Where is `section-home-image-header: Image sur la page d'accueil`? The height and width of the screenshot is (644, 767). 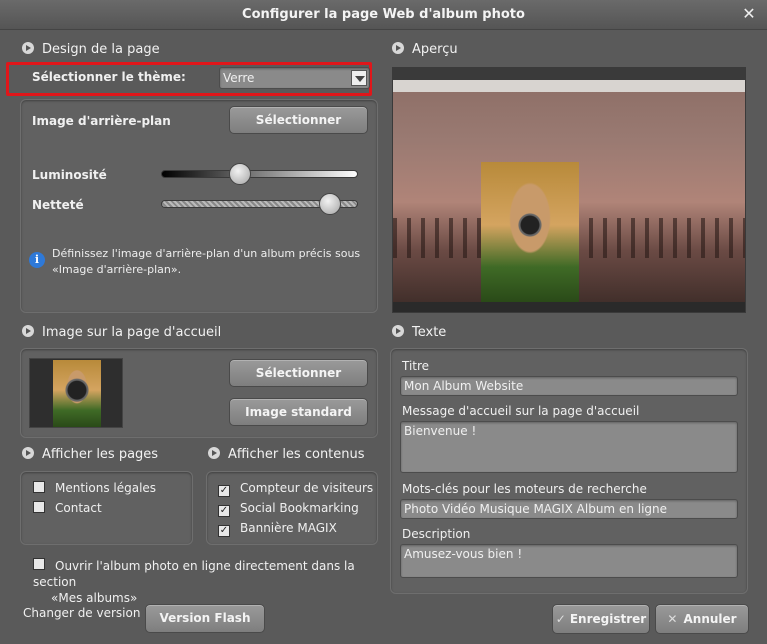
section-home-image-header: Image sur la page d'accueil is located at coordinates (121, 333).